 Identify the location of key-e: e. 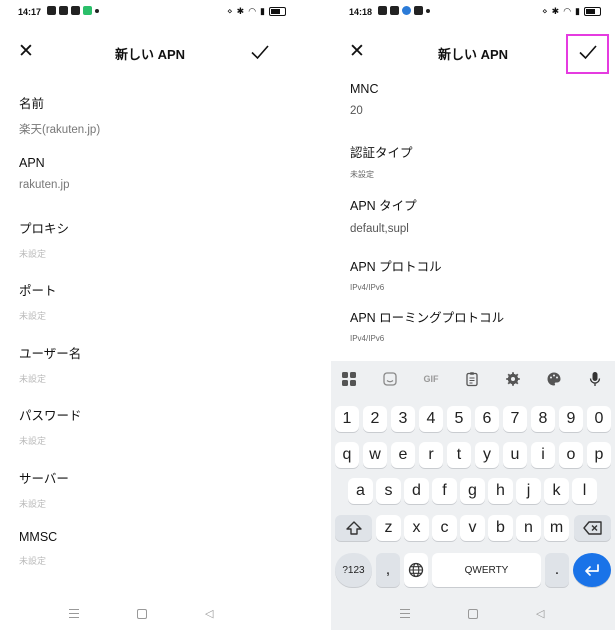
(403, 455).